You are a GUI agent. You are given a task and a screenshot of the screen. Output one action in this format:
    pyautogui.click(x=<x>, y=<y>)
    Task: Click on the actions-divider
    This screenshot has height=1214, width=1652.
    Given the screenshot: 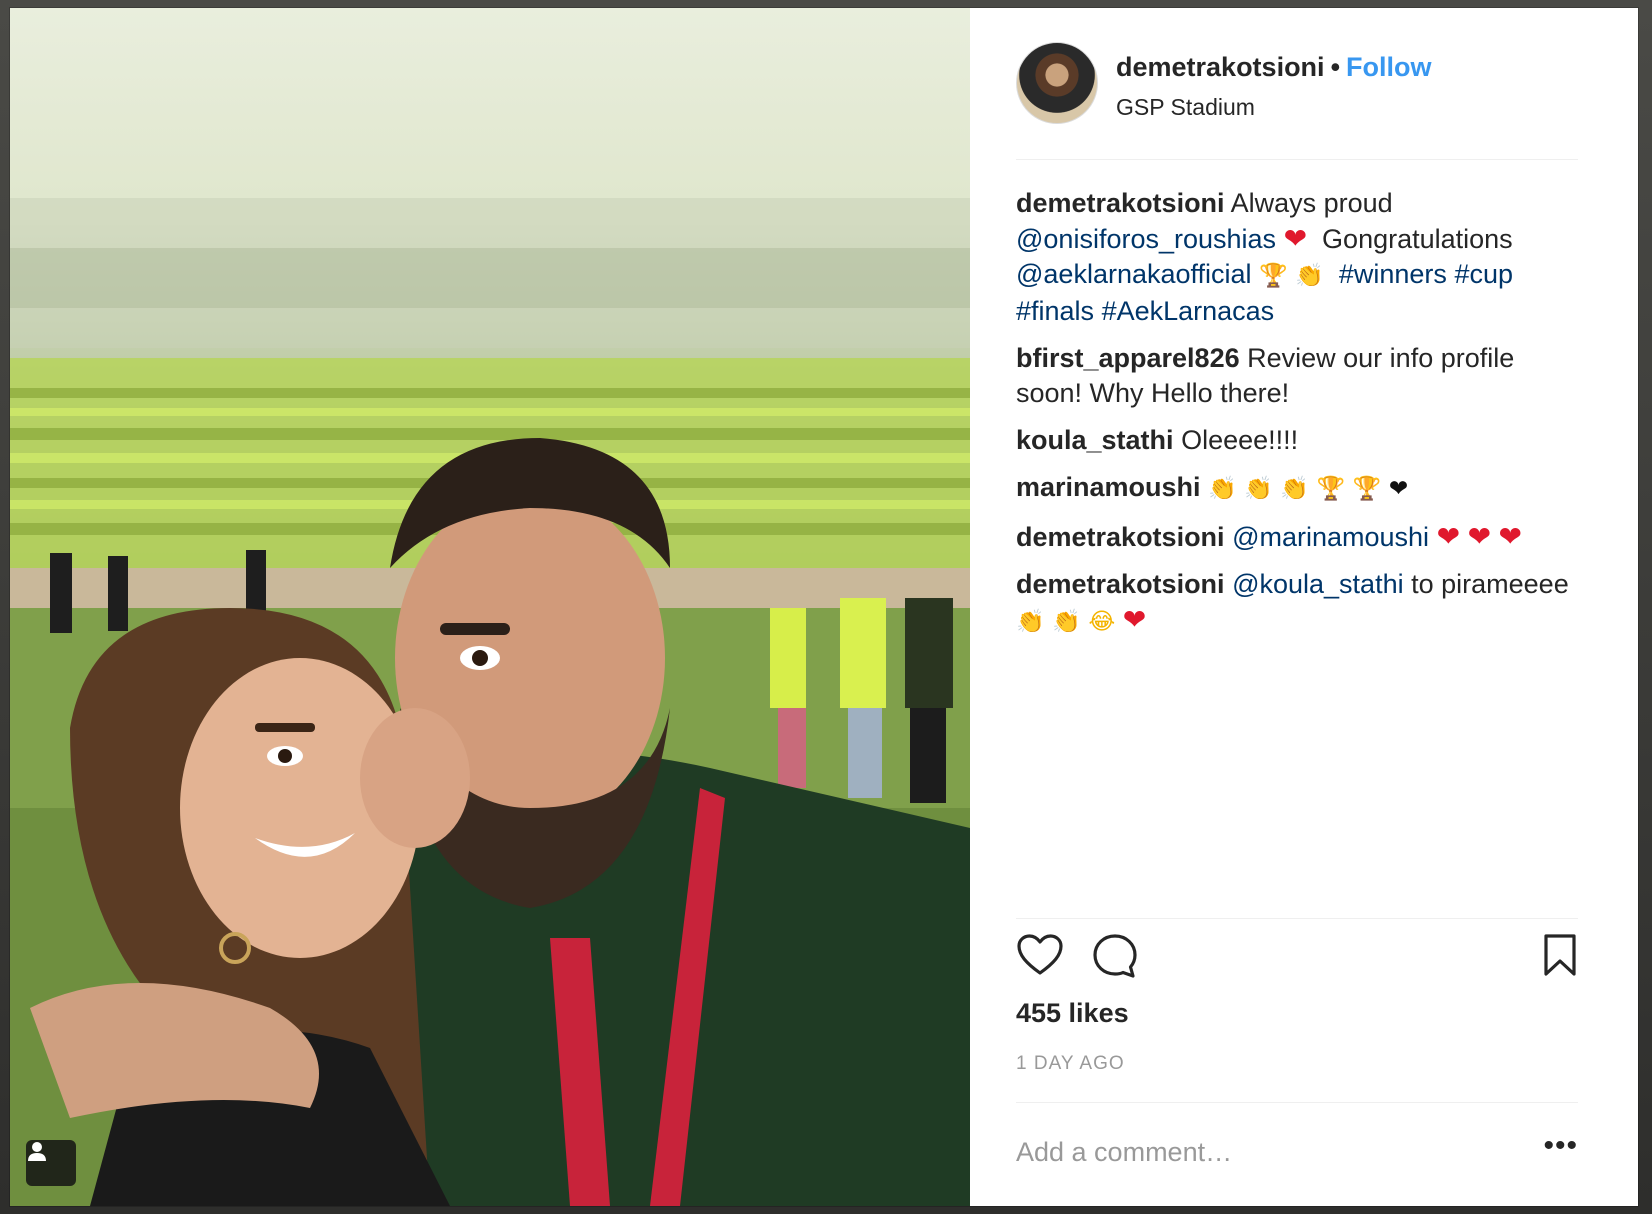 What is the action you would take?
    pyautogui.click(x=1297, y=918)
    